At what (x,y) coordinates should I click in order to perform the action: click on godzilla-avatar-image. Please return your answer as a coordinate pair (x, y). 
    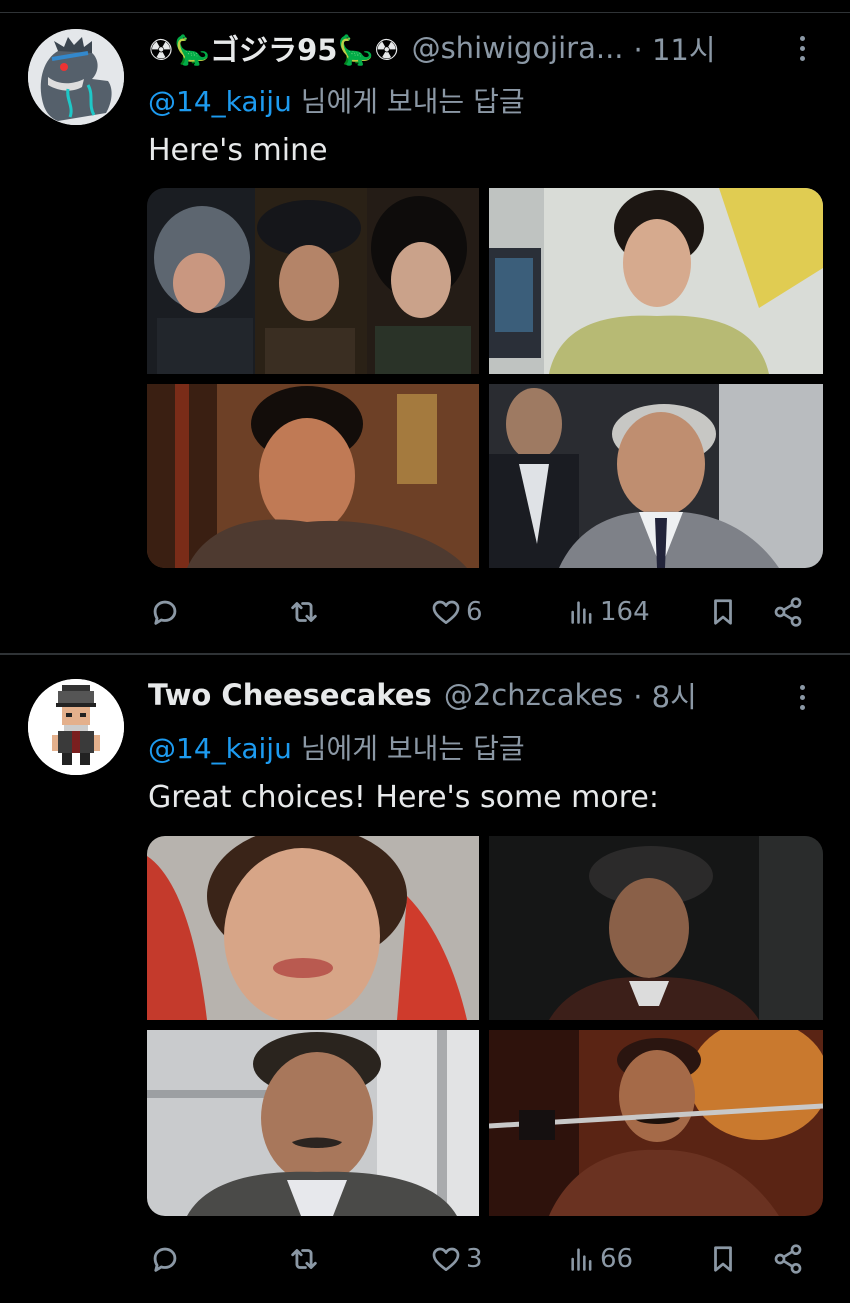
    Looking at the image, I should click on (76, 77).